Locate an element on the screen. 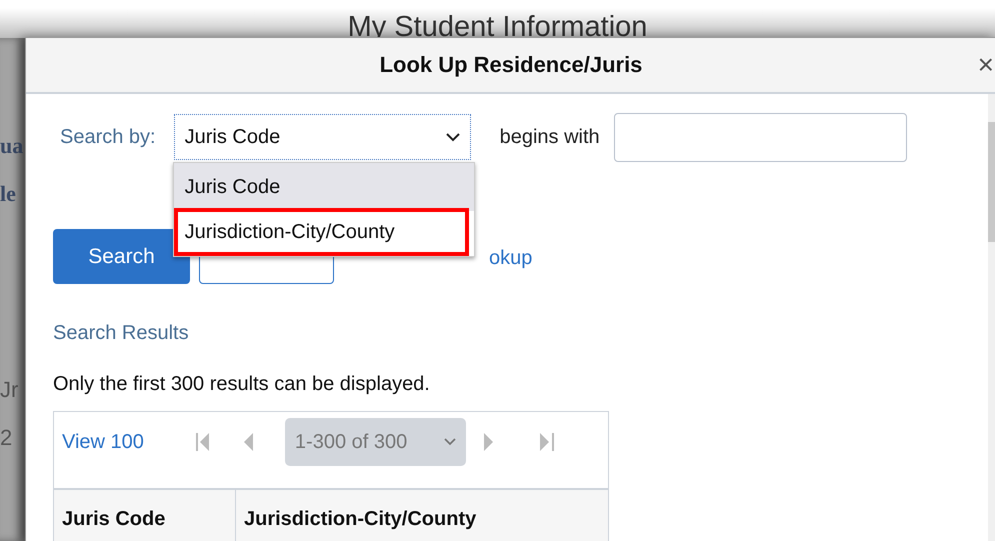 The height and width of the screenshot is (541, 995). lookup-link: okup is located at coordinates (510, 258).